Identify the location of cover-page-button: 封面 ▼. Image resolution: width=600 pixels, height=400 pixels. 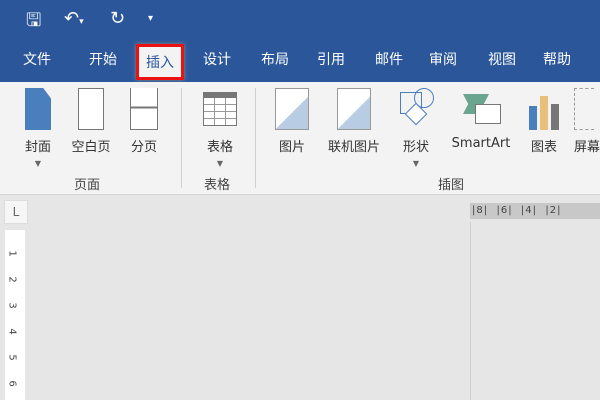
(38, 128).